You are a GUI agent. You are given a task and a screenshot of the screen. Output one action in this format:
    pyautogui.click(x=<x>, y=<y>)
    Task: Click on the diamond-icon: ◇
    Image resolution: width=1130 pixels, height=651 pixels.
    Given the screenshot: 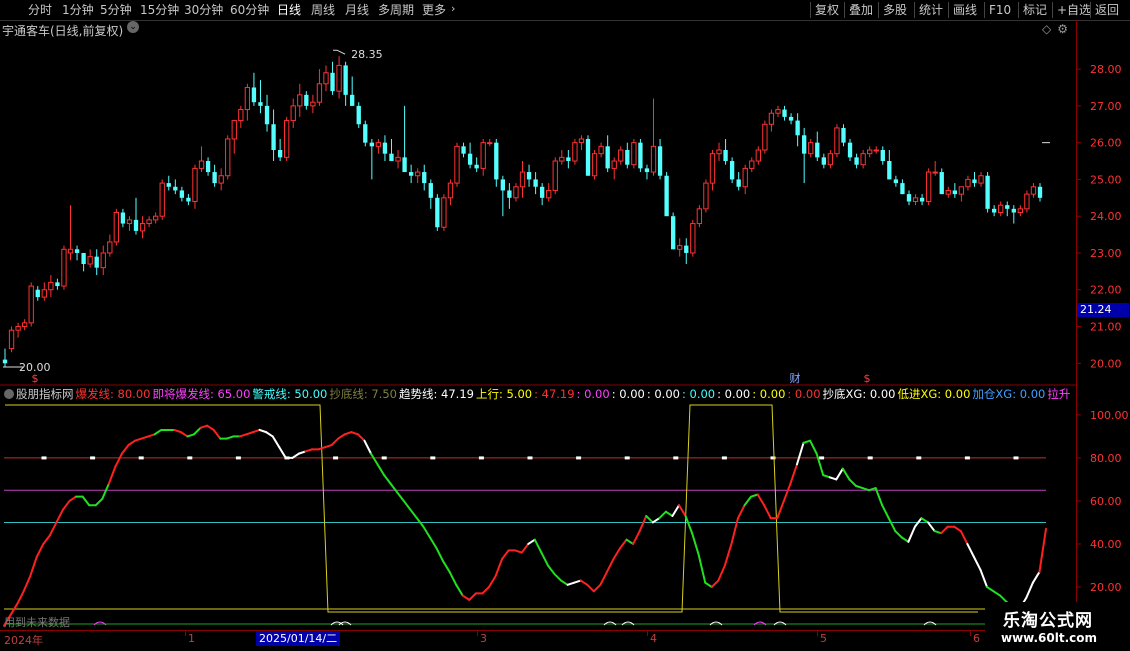 What is the action you would take?
    pyautogui.click(x=1049, y=29)
    